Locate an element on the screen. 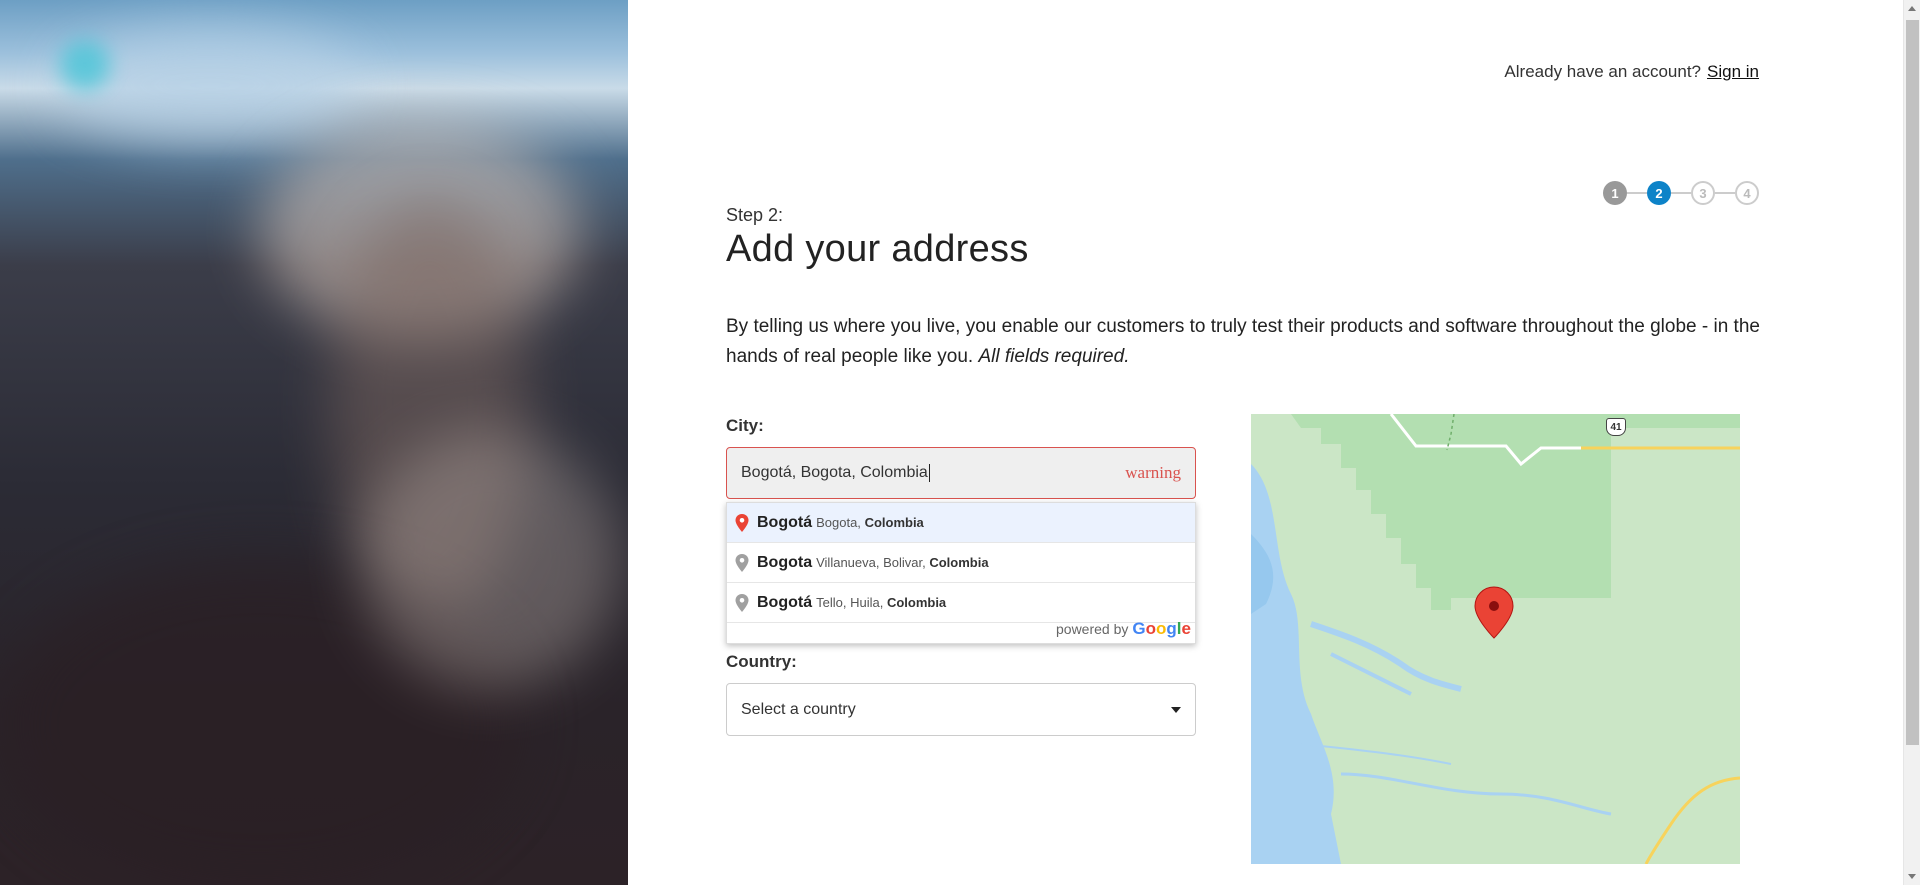 This screenshot has height=885, width=1920. country-select-value: Select a country is located at coordinates (798, 709).